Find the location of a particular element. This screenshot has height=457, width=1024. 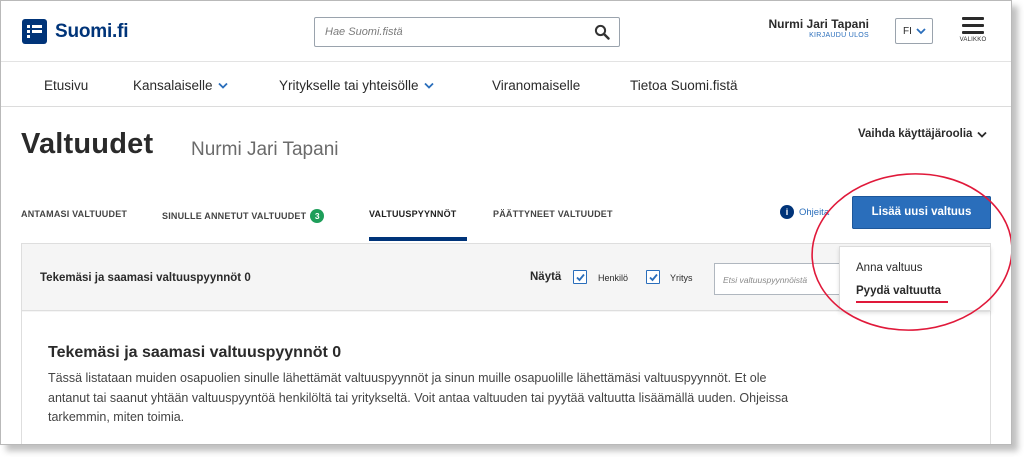

search-input: Hae Suomi.fistä is located at coordinates (467, 32).